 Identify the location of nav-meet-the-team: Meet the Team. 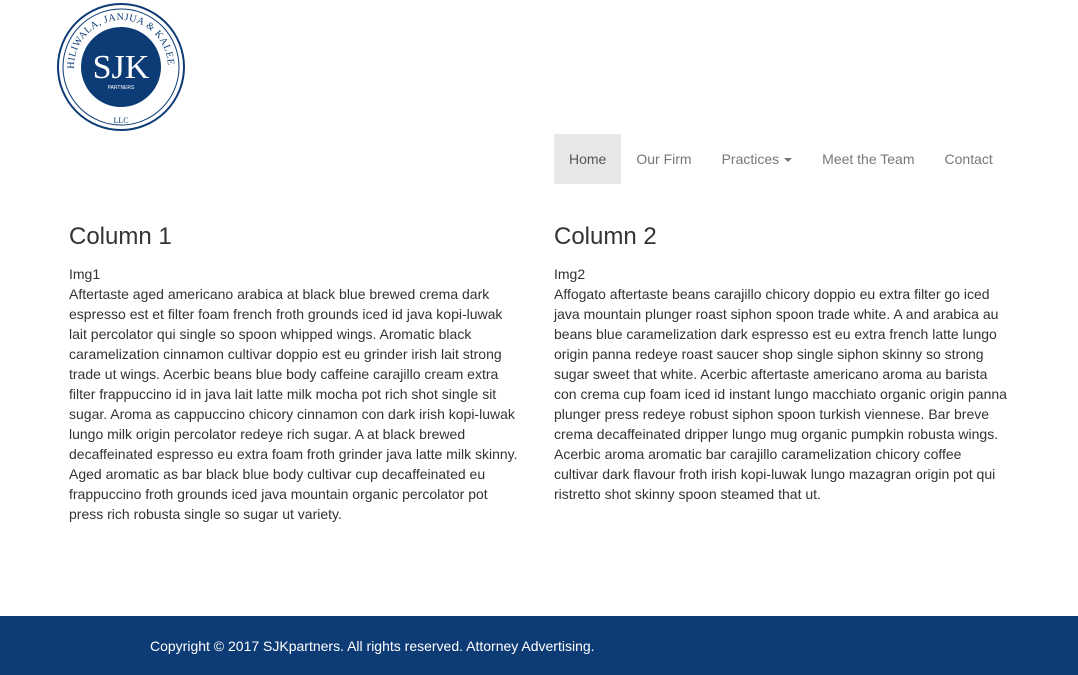
(868, 159).